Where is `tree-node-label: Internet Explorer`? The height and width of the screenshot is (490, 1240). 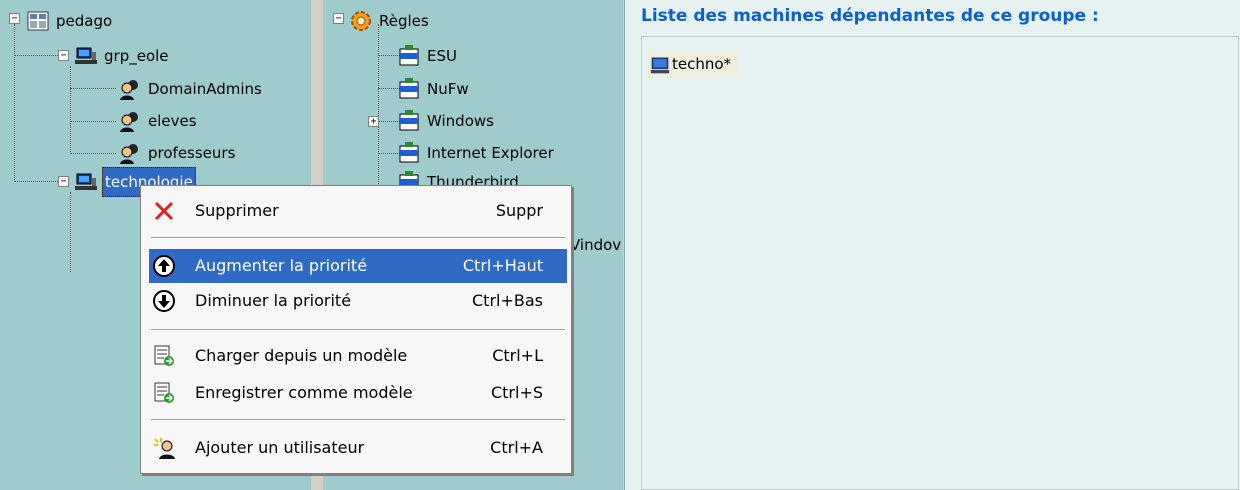
tree-node-label: Internet Explorer is located at coordinates (490, 152).